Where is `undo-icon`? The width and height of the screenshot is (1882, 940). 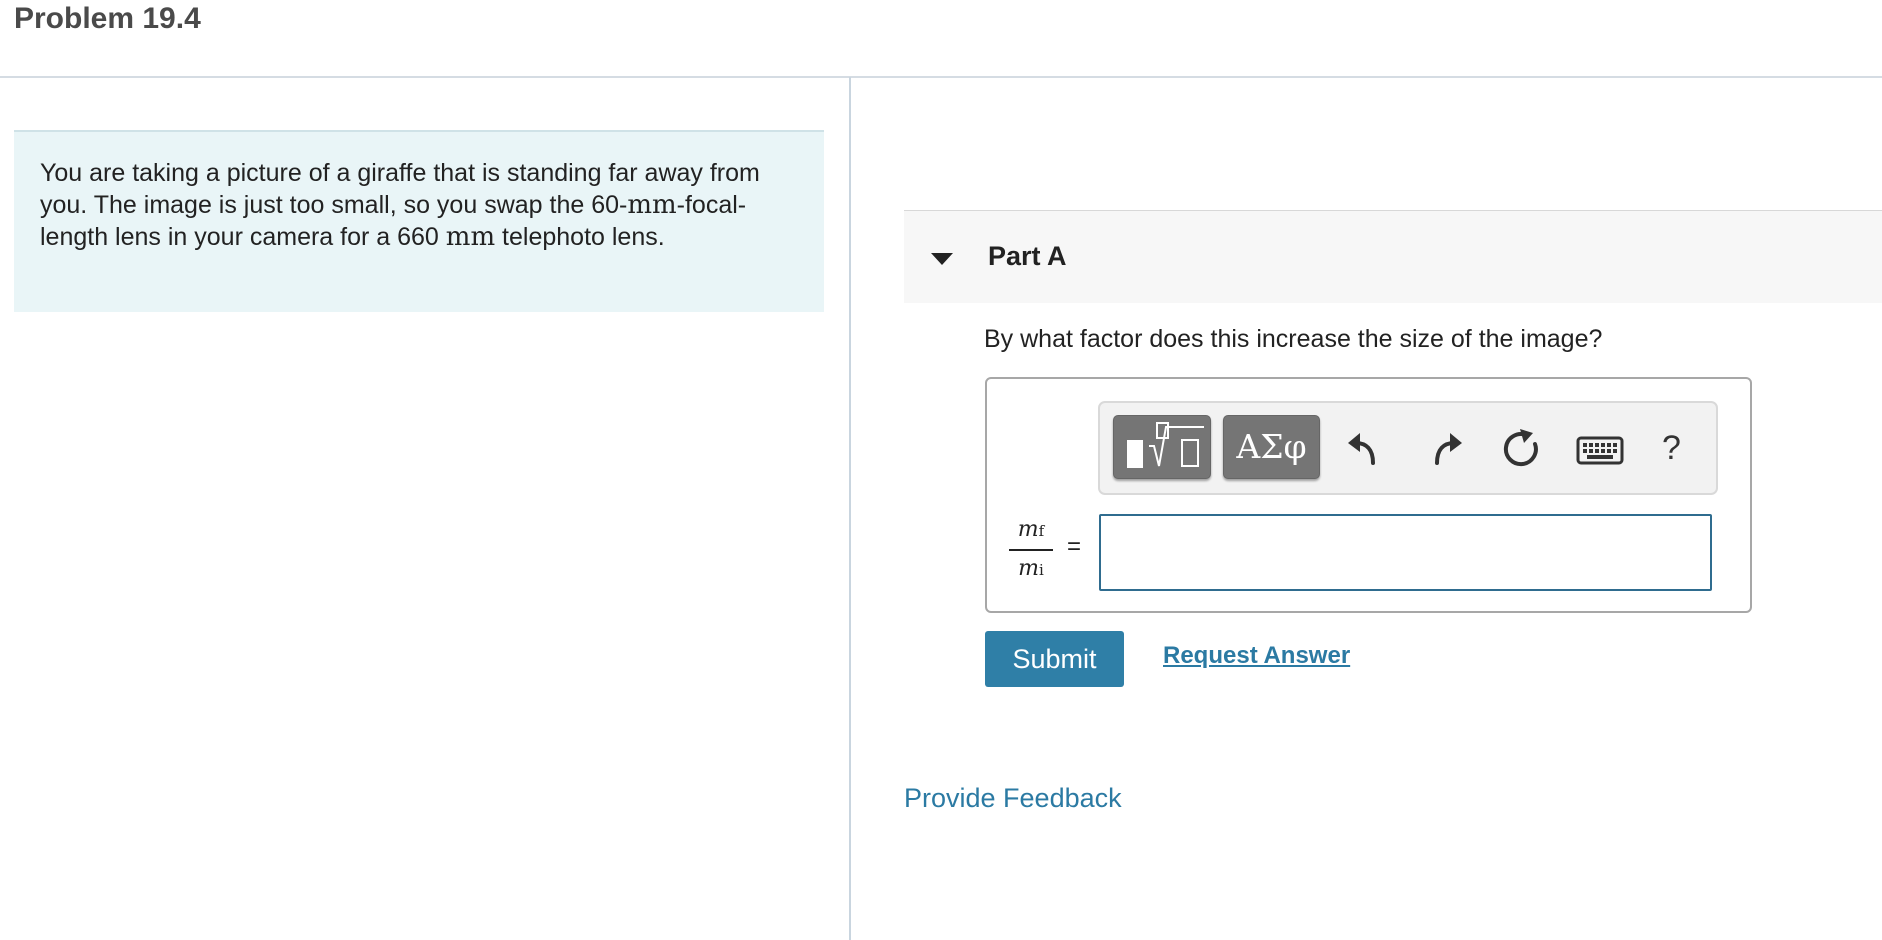
undo-icon is located at coordinates (1366, 448).